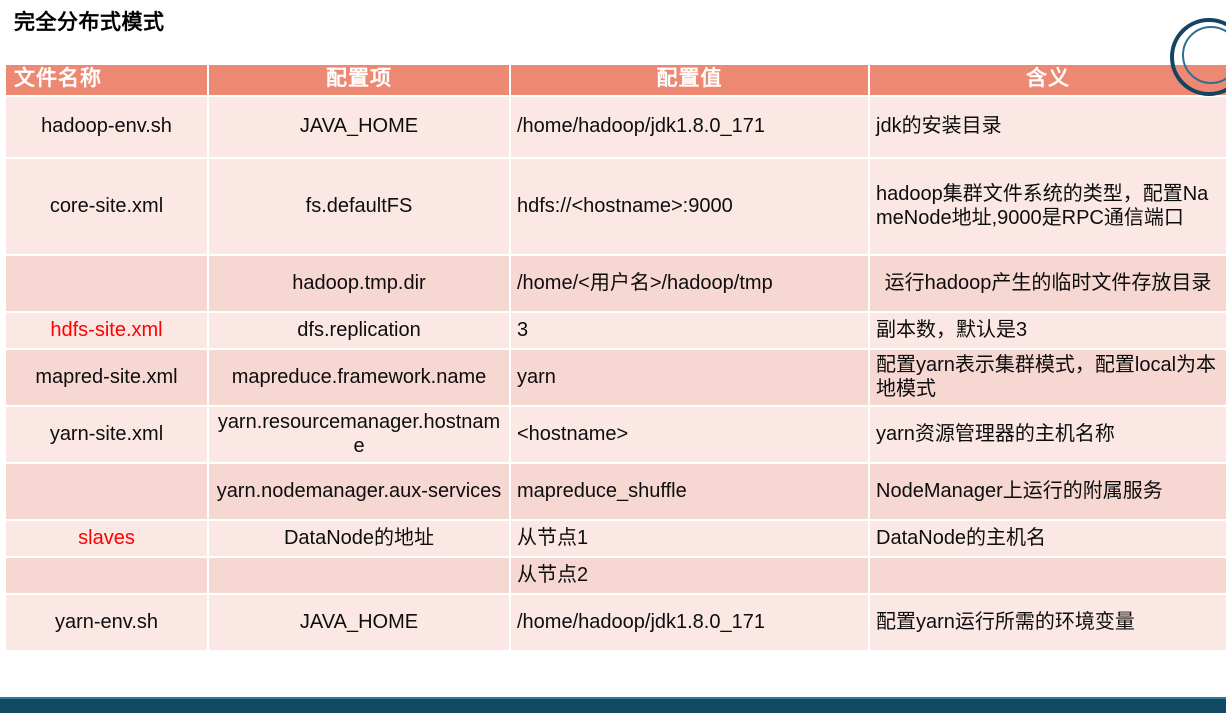 This screenshot has height=713, width=1226. I want to click on cell-meaning: 配置yarn运行所需的环境变量, so click(1048, 623).